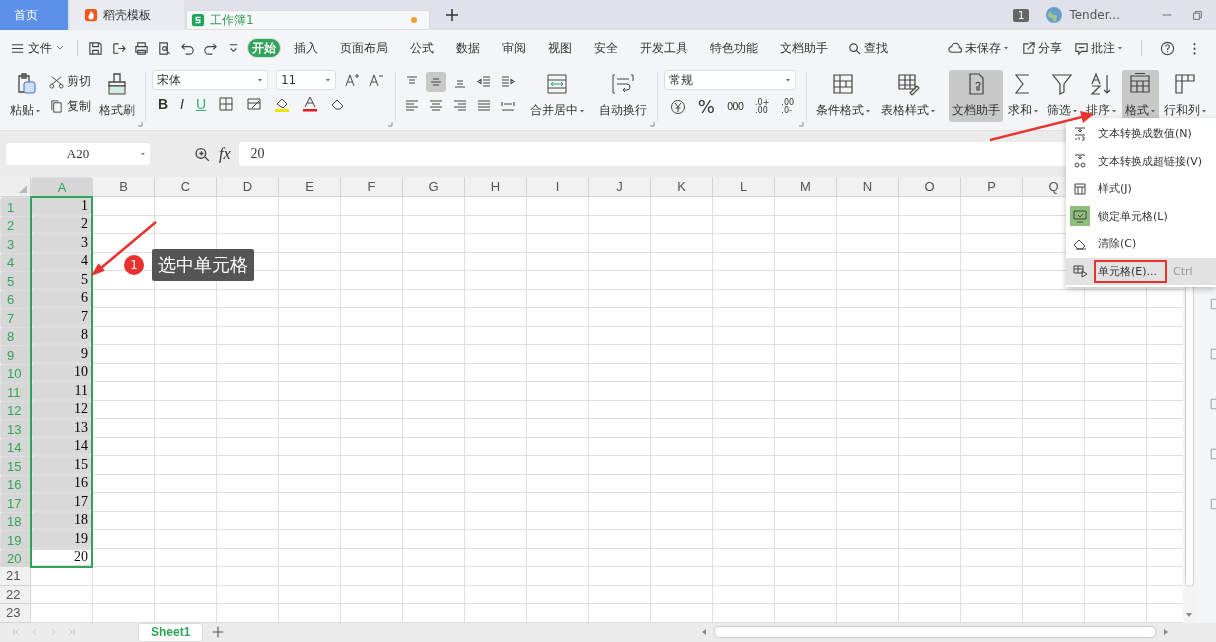  I want to click on file-label: 文件, so click(40, 48).